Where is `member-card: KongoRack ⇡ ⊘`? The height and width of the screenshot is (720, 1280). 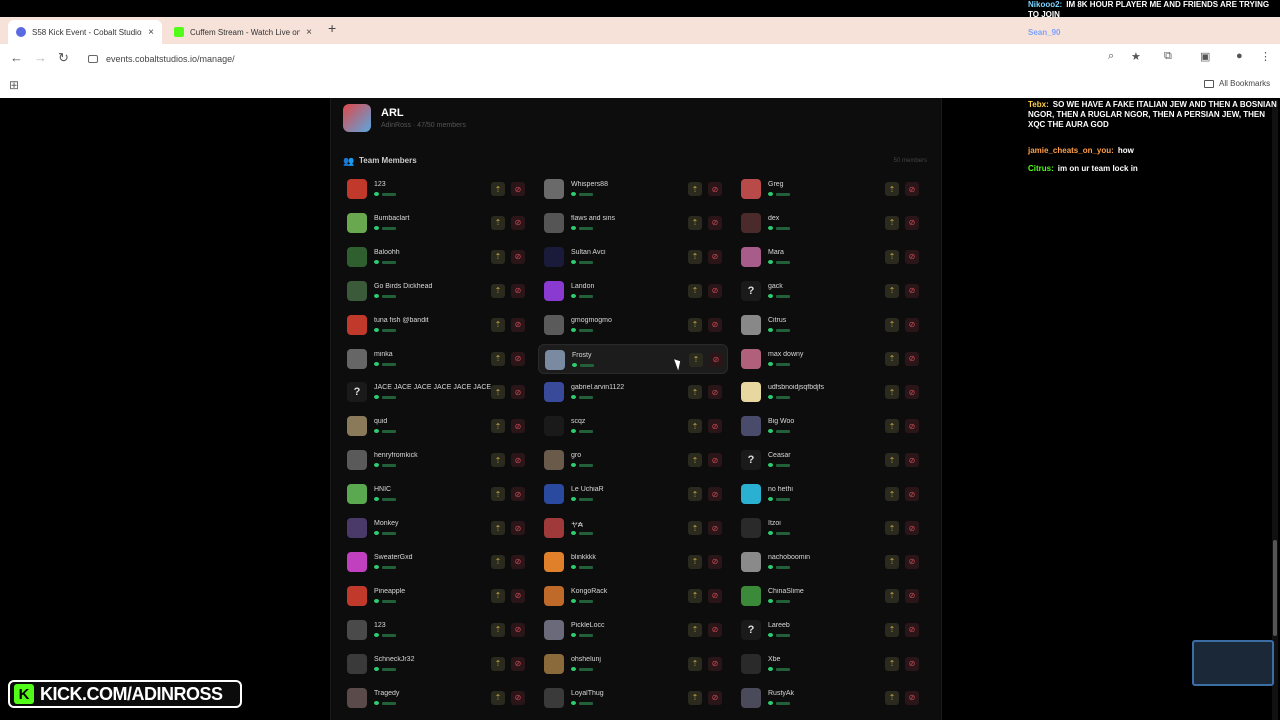
member-card: KongoRack ⇡ ⊘ is located at coordinates (633, 596).